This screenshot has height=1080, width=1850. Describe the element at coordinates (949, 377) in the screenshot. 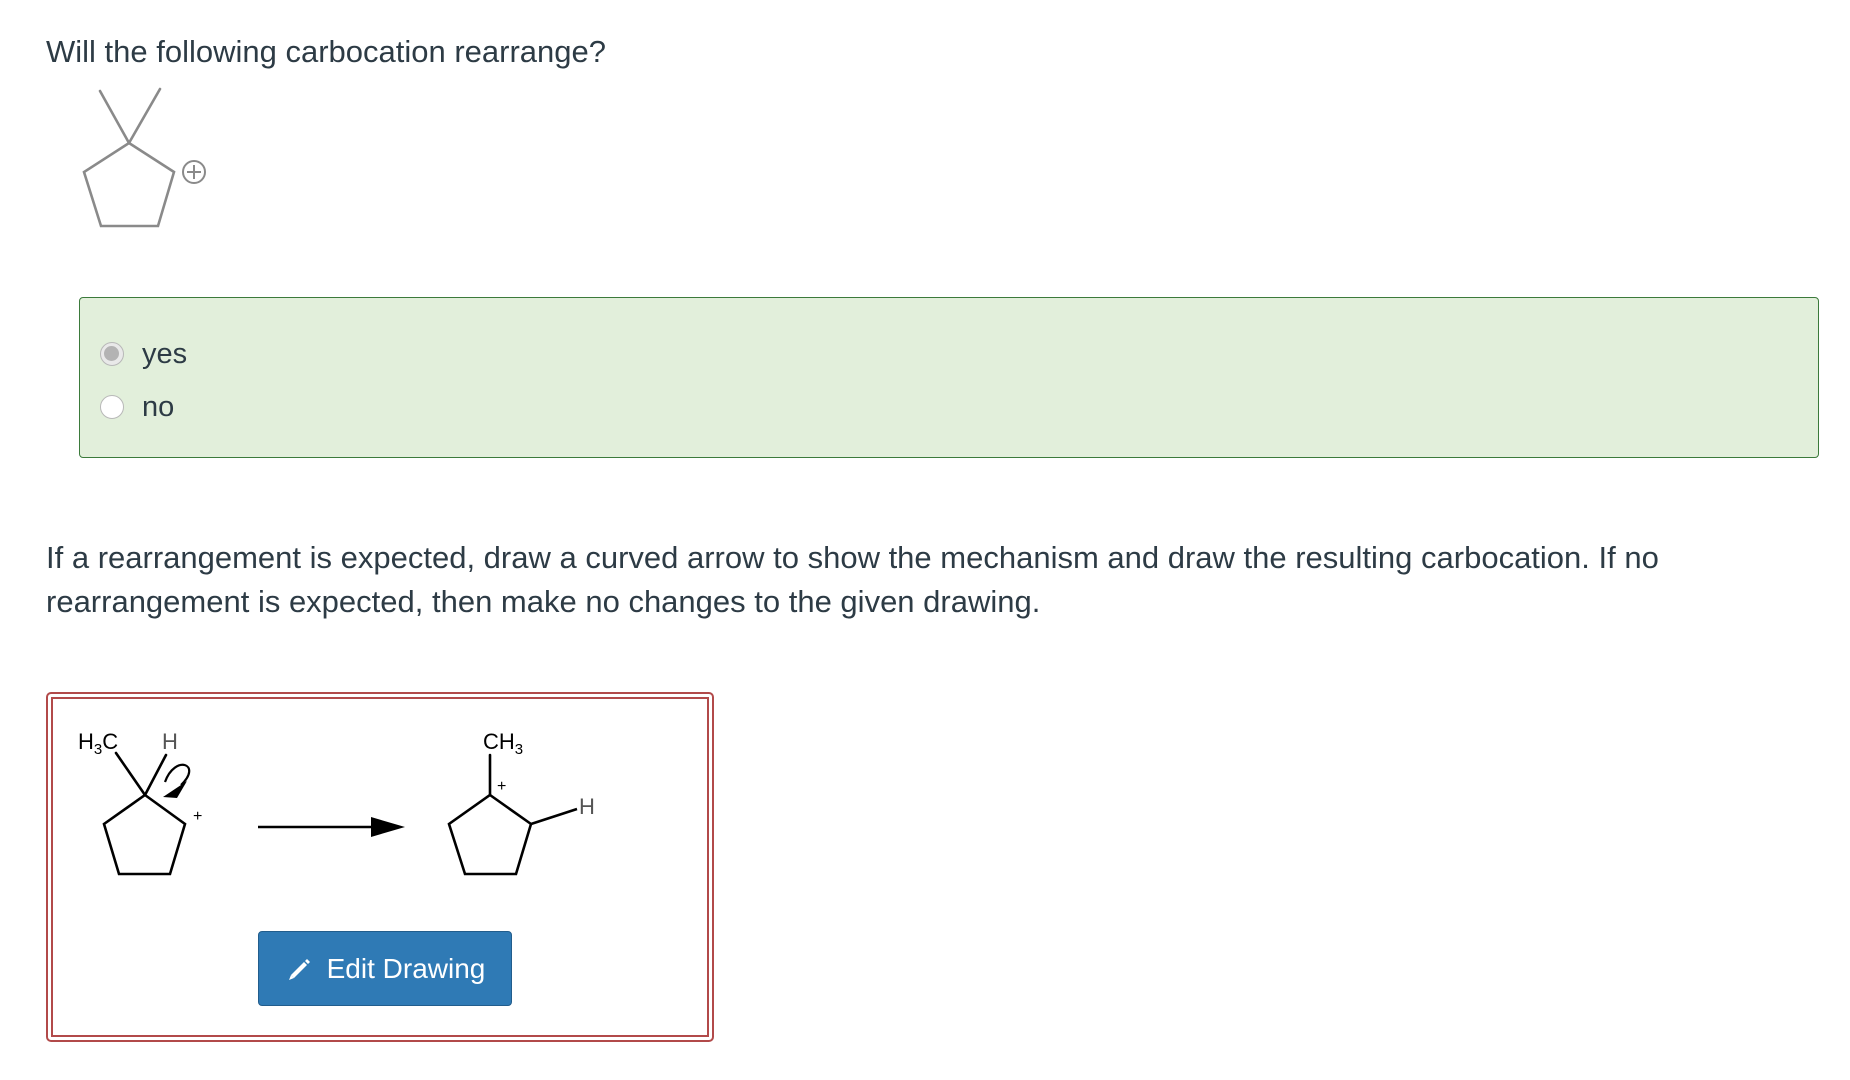

I see `answer-choices: yes no` at that location.